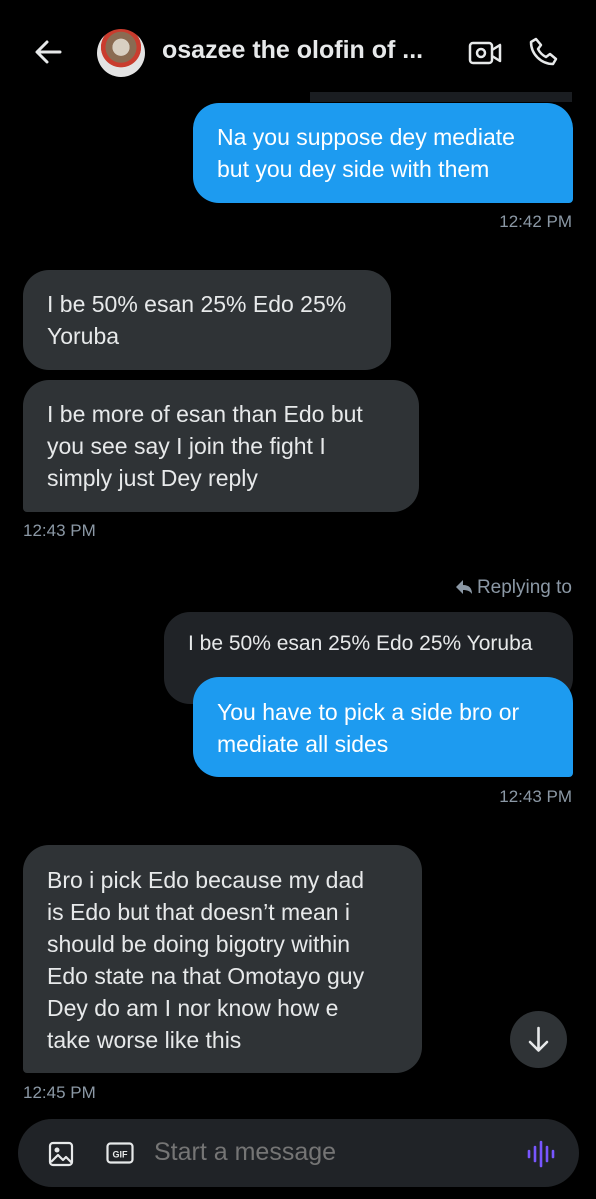  I want to click on message-line: you see say I join the fight I, so click(186, 446).